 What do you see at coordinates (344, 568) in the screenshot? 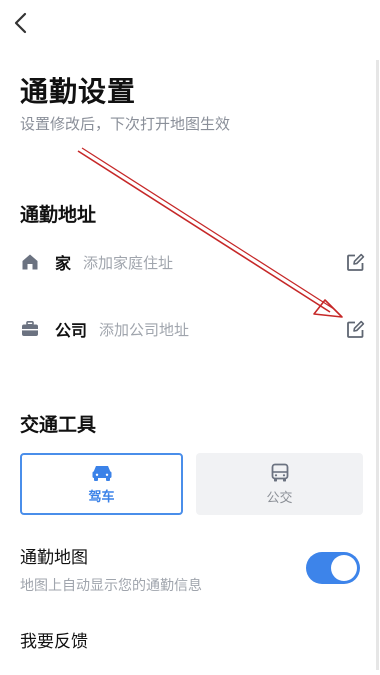
I see `toggle-knob` at bounding box center [344, 568].